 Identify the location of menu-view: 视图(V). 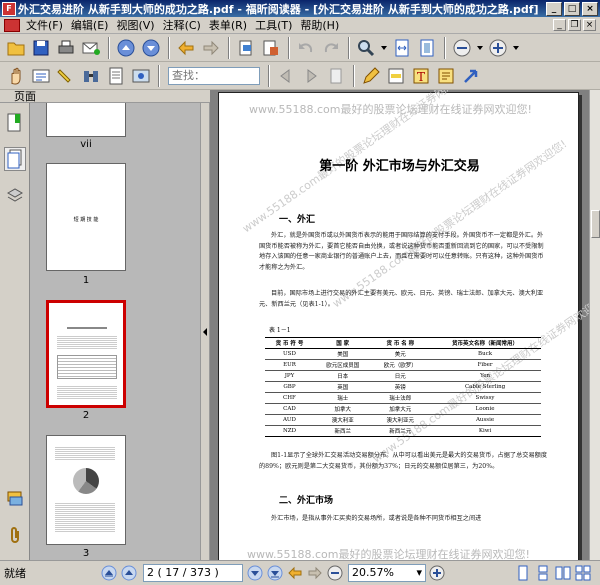
(135, 25).